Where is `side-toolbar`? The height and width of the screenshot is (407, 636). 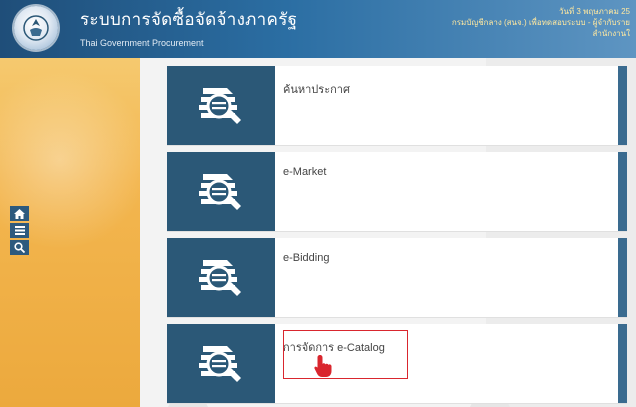 side-toolbar is located at coordinates (19, 230).